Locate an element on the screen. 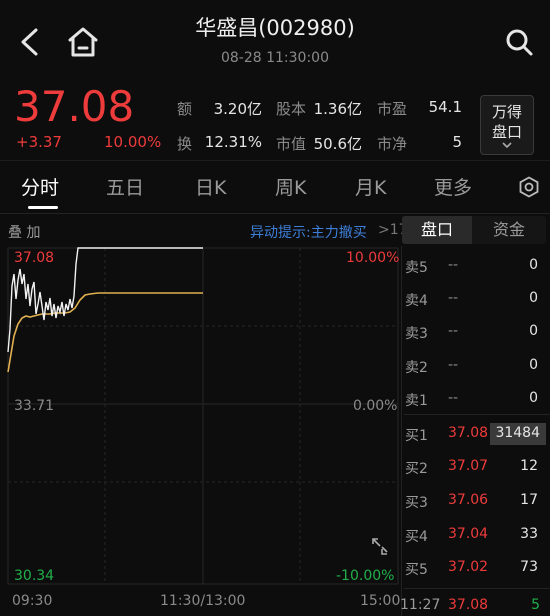 This screenshot has width=550, height=616. tab-weekly-k: 周K is located at coordinates (290, 186).